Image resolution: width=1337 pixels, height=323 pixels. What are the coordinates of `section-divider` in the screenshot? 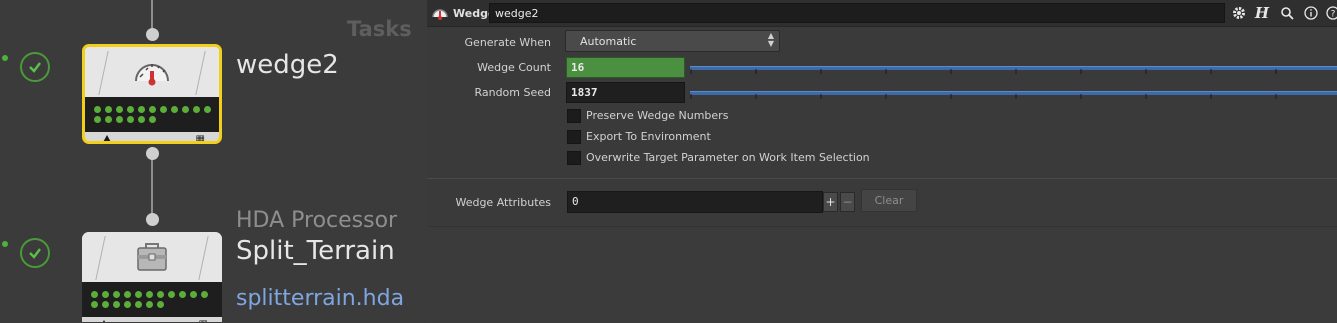 It's located at (882, 178).